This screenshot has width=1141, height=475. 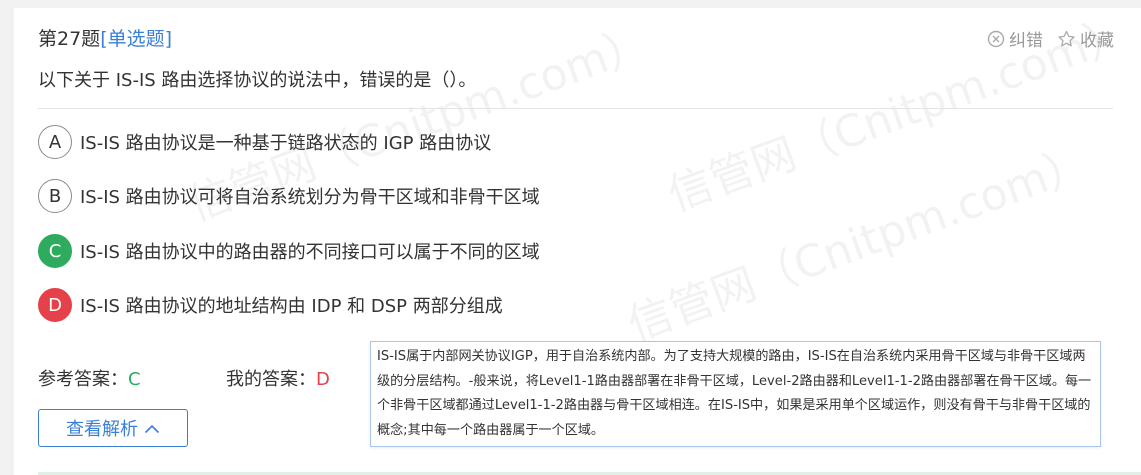 What do you see at coordinates (1097, 41) in the screenshot?
I see `favorite-label: 收藏` at bounding box center [1097, 41].